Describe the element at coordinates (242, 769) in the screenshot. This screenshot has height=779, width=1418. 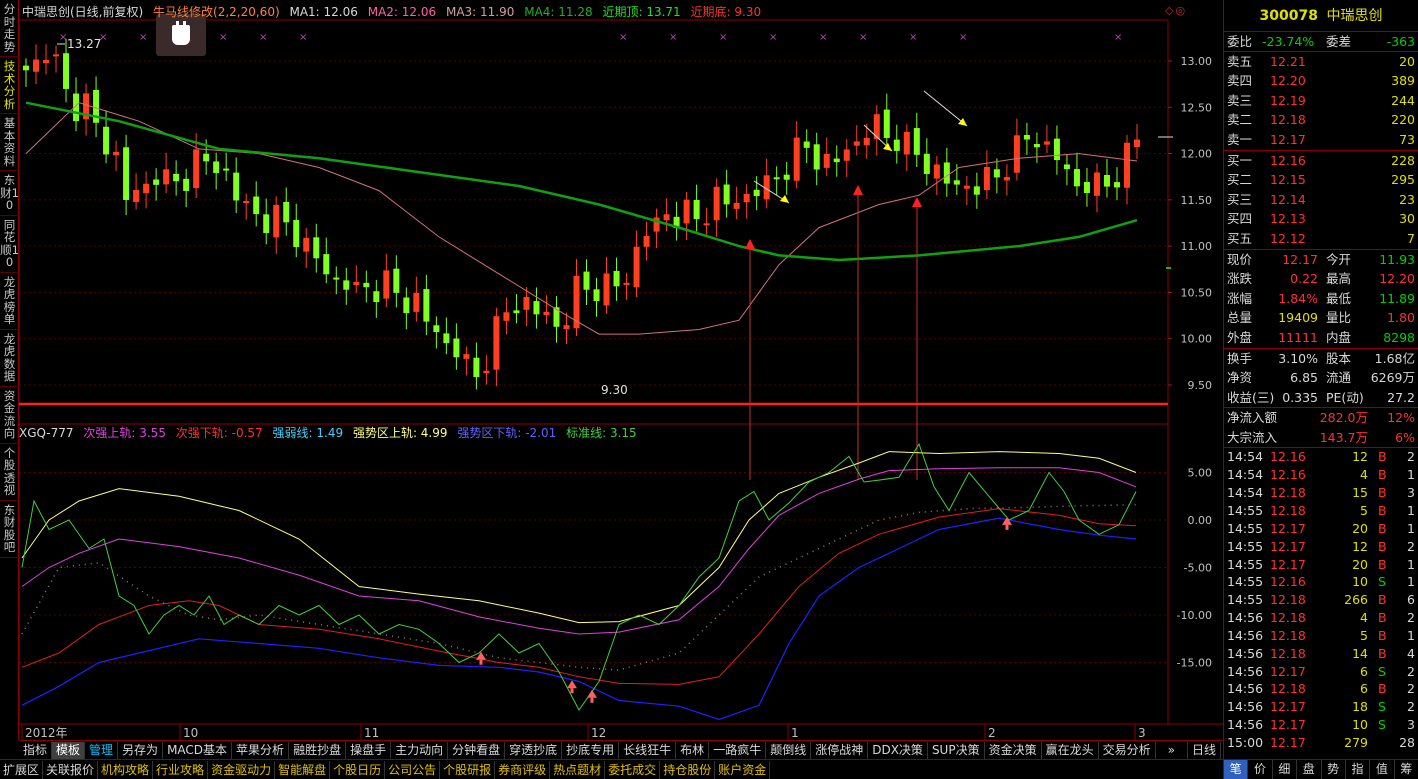
I see `ext-btn-4: 资金驱动力` at that location.